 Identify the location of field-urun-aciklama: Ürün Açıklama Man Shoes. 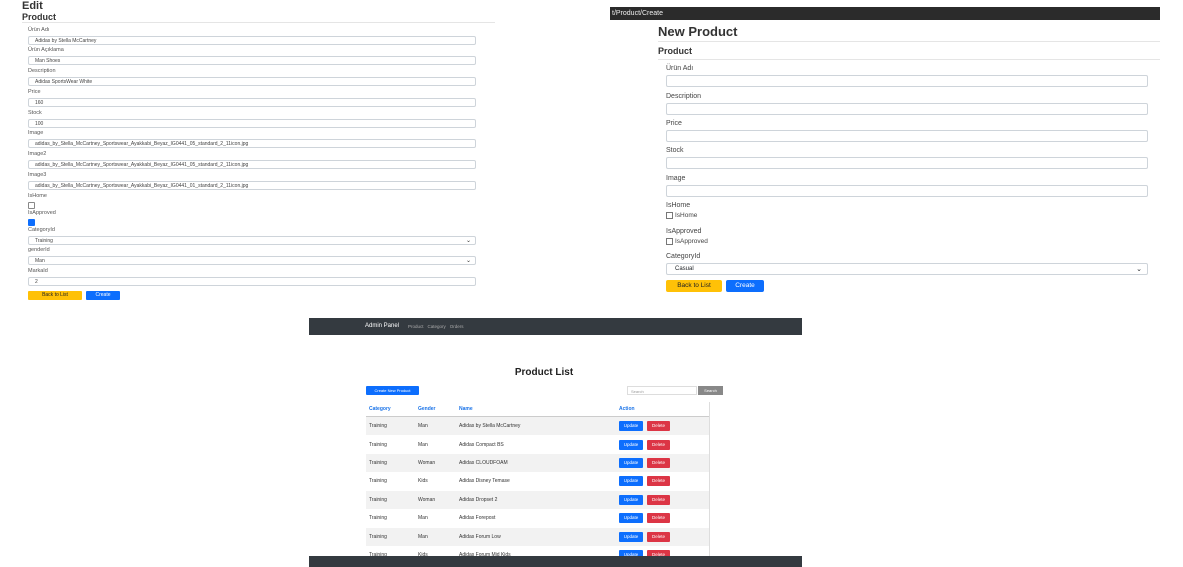
(252, 56).